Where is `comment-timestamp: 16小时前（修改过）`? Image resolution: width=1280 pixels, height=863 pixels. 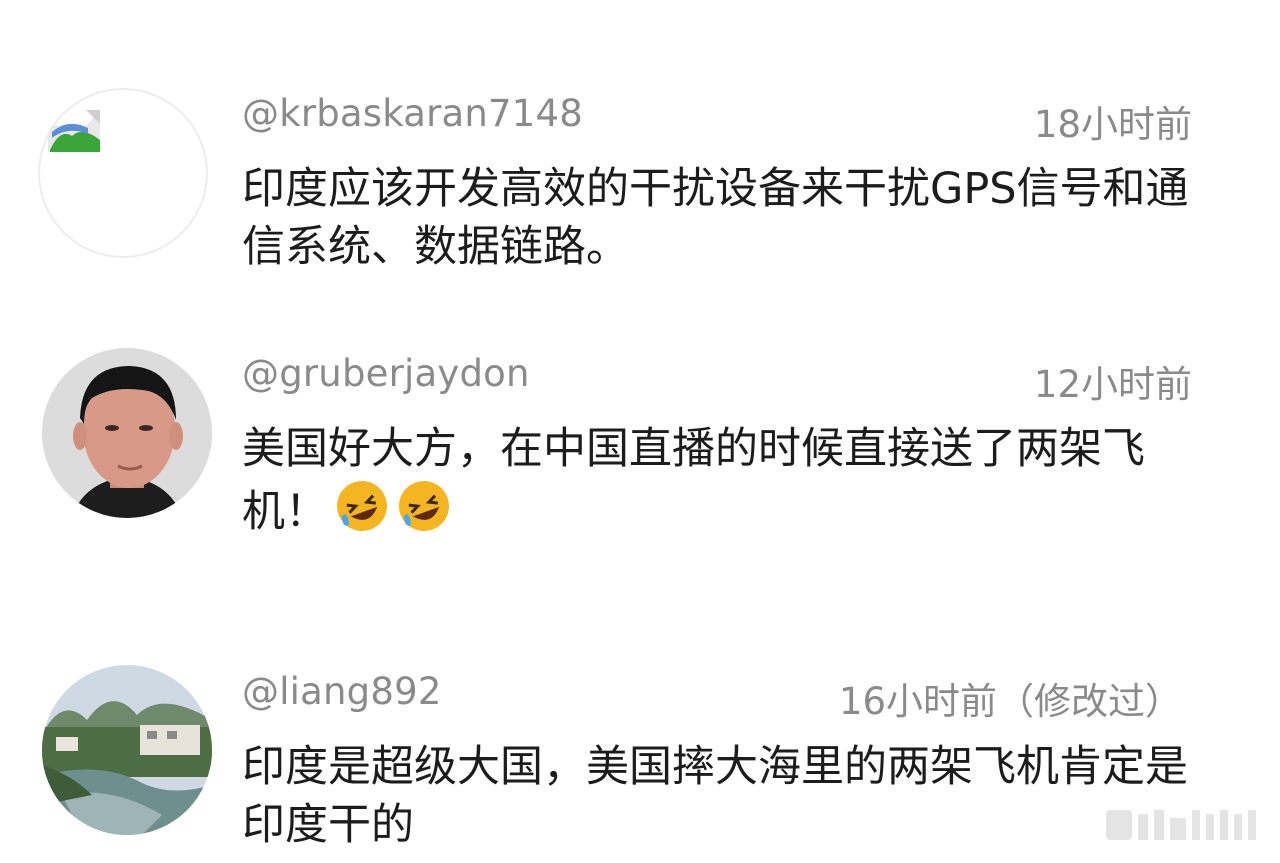 comment-timestamp: 16小时前（修改过） is located at coordinates (1010, 701).